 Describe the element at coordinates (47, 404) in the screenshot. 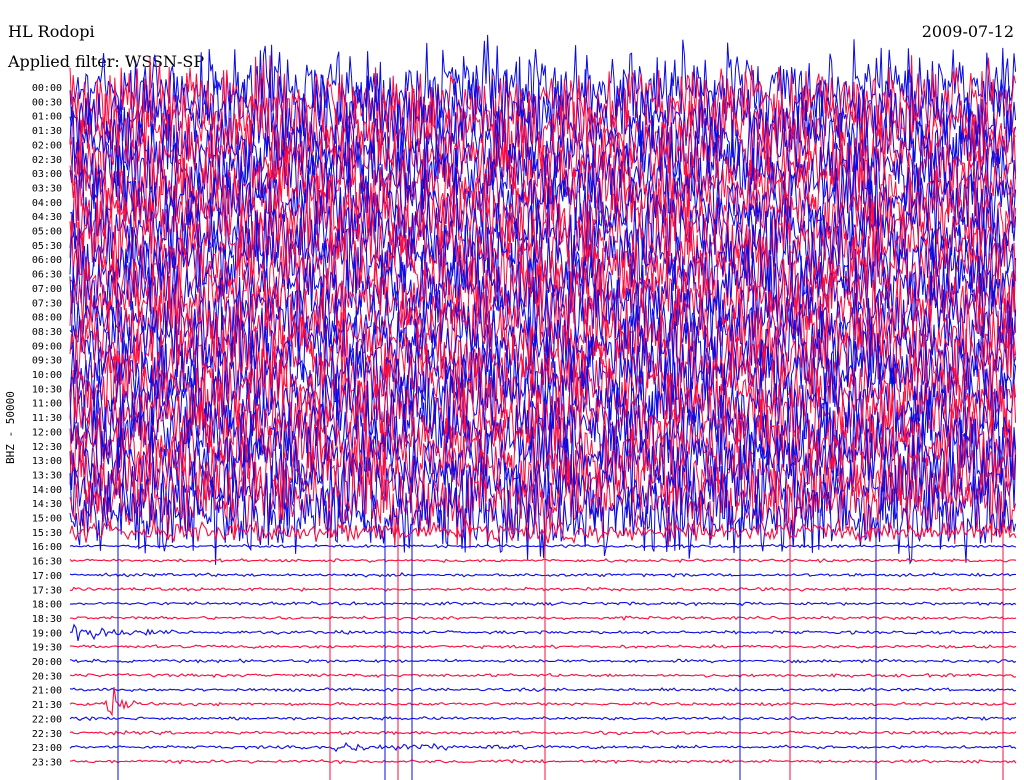

I see `y-tick-label: 11:00` at that location.